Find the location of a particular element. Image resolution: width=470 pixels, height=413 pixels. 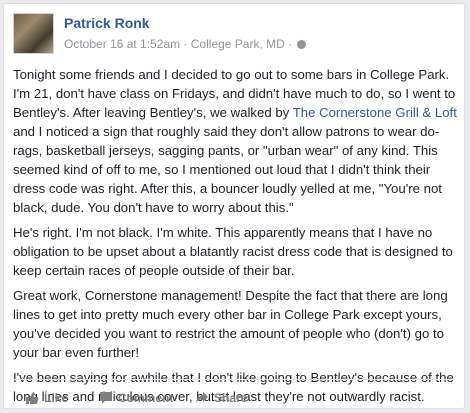

share-label: Share is located at coordinates (231, 398).